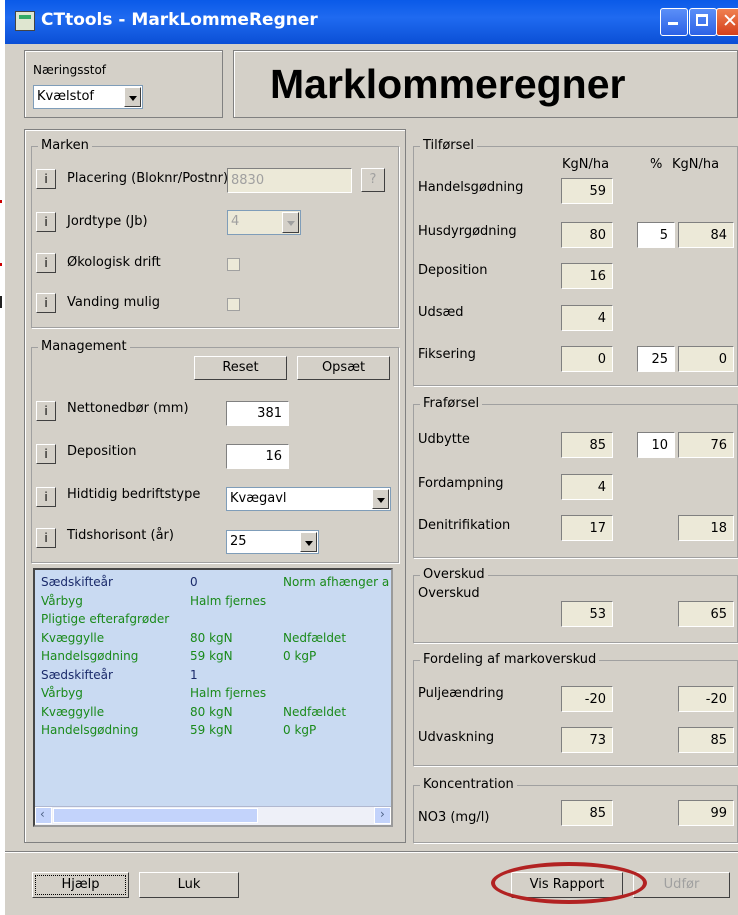  I want to click on close-window-button: ✕, so click(727, 22).